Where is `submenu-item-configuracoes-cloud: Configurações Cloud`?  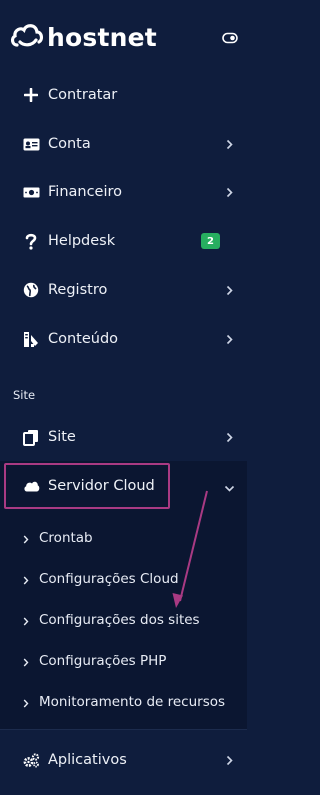 submenu-item-configuracoes-cloud: Configurações Cloud is located at coordinates (123, 579).